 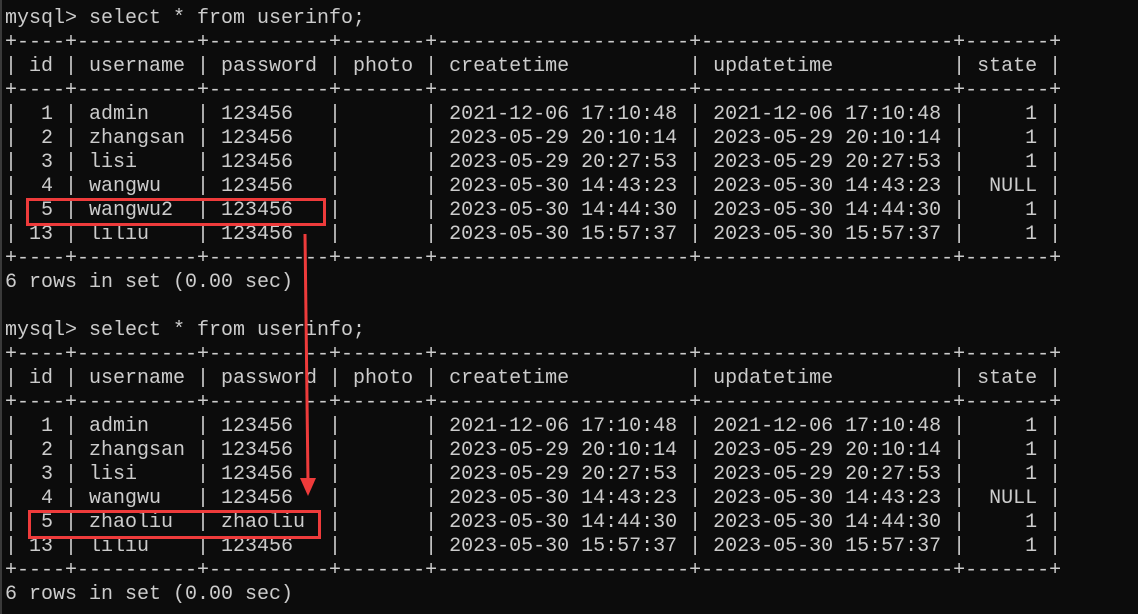 I want to click on arrow-shaft, so click(x=306, y=358).